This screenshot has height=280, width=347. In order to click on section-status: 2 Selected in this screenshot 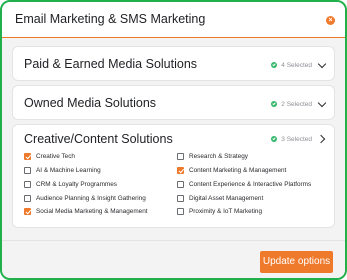, I will do `click(298, 104)`.